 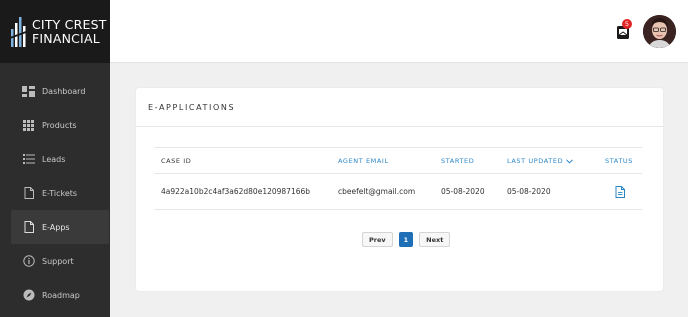 I want to click on sidebar-item-roadmap: Roadmap, so click(x=55, y=295).